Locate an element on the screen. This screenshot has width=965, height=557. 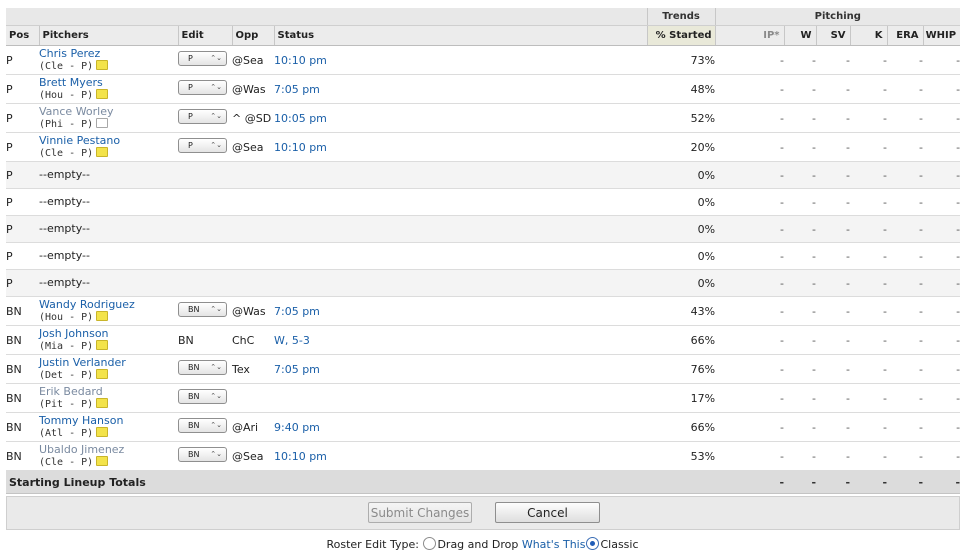
opponent is located at coordinates (253, 398).